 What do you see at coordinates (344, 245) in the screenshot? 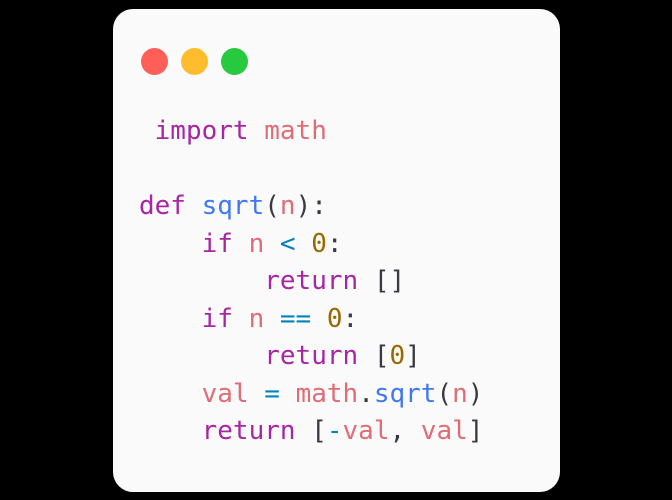
I see `code-line: if n < 0:` at bounding box center [344, 245].